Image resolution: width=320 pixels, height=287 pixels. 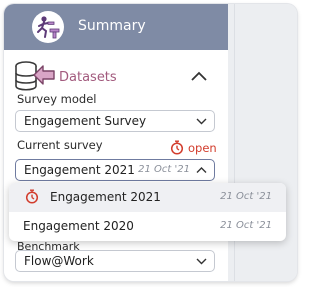 I want to click on benchmark-value: Flow@Work, so click(x=59, y=261).